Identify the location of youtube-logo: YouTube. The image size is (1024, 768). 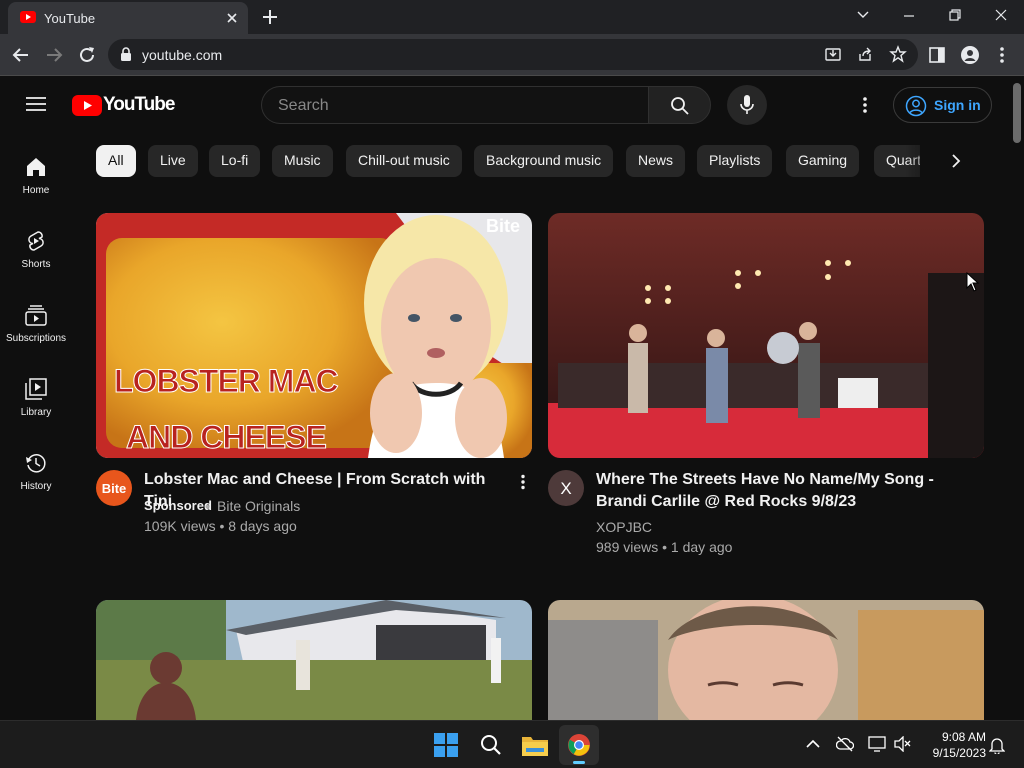
(123, 105).